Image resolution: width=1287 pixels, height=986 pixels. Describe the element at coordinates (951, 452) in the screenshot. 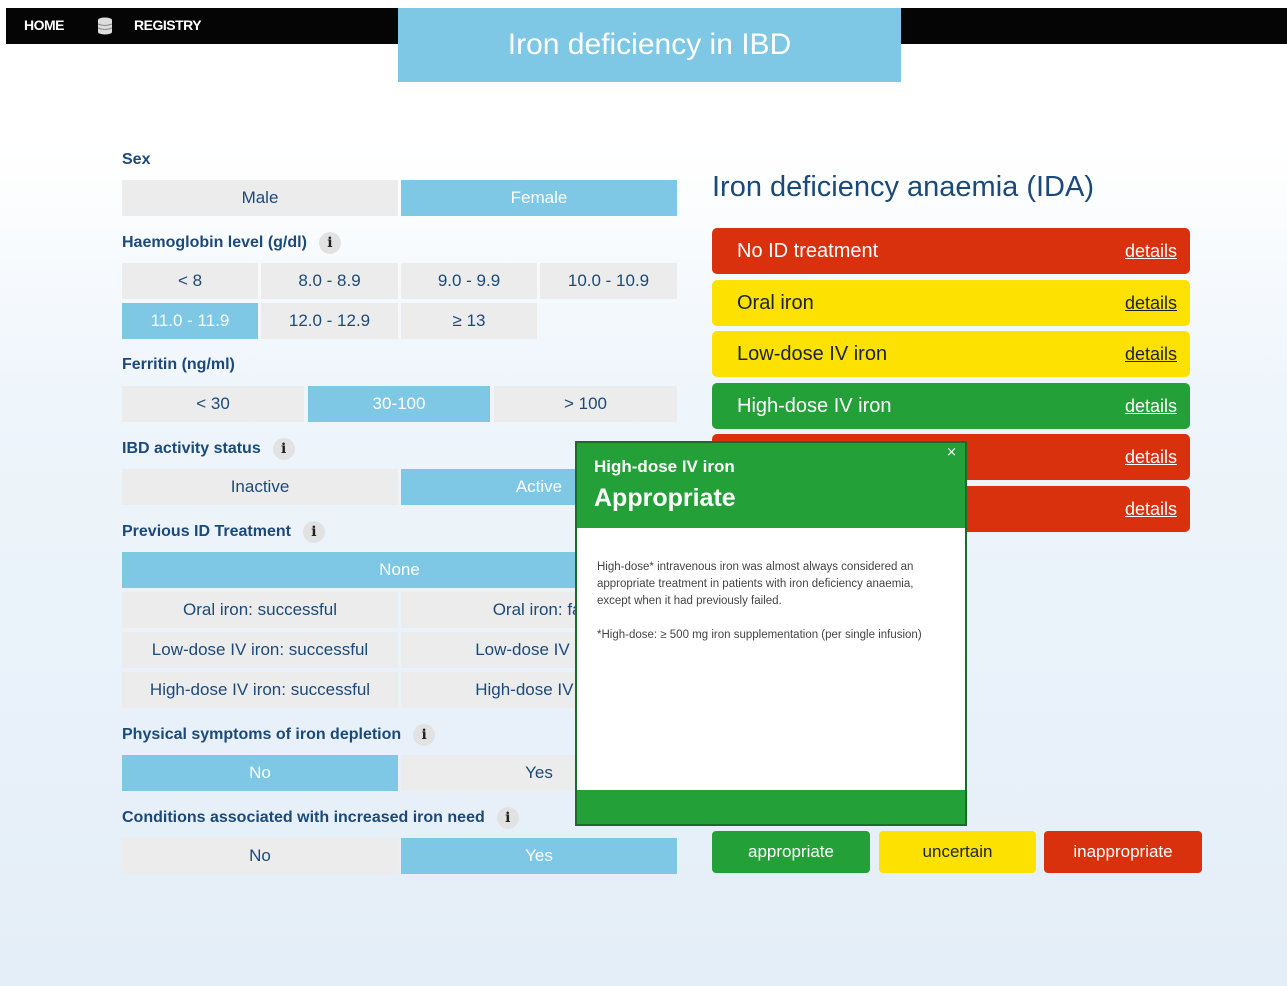

I see `close-icon: ×` at that location.